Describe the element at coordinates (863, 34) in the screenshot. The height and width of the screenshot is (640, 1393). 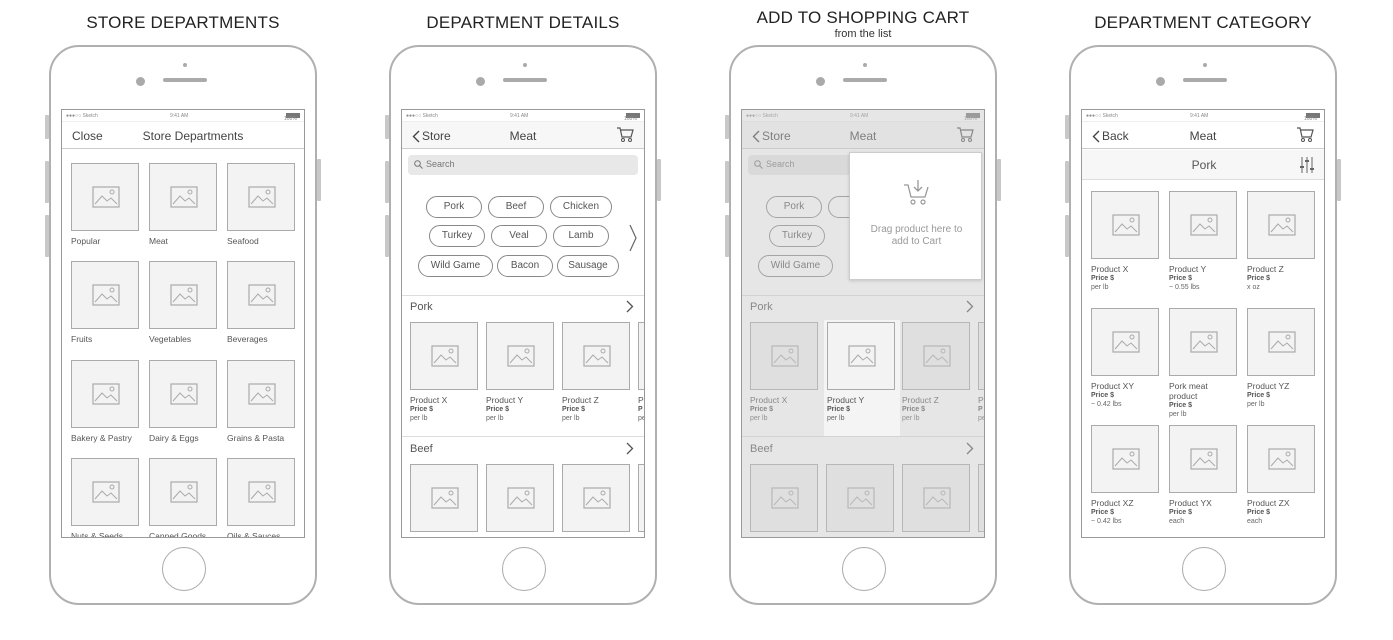
I see `screen-subheading: from the list` at that location.